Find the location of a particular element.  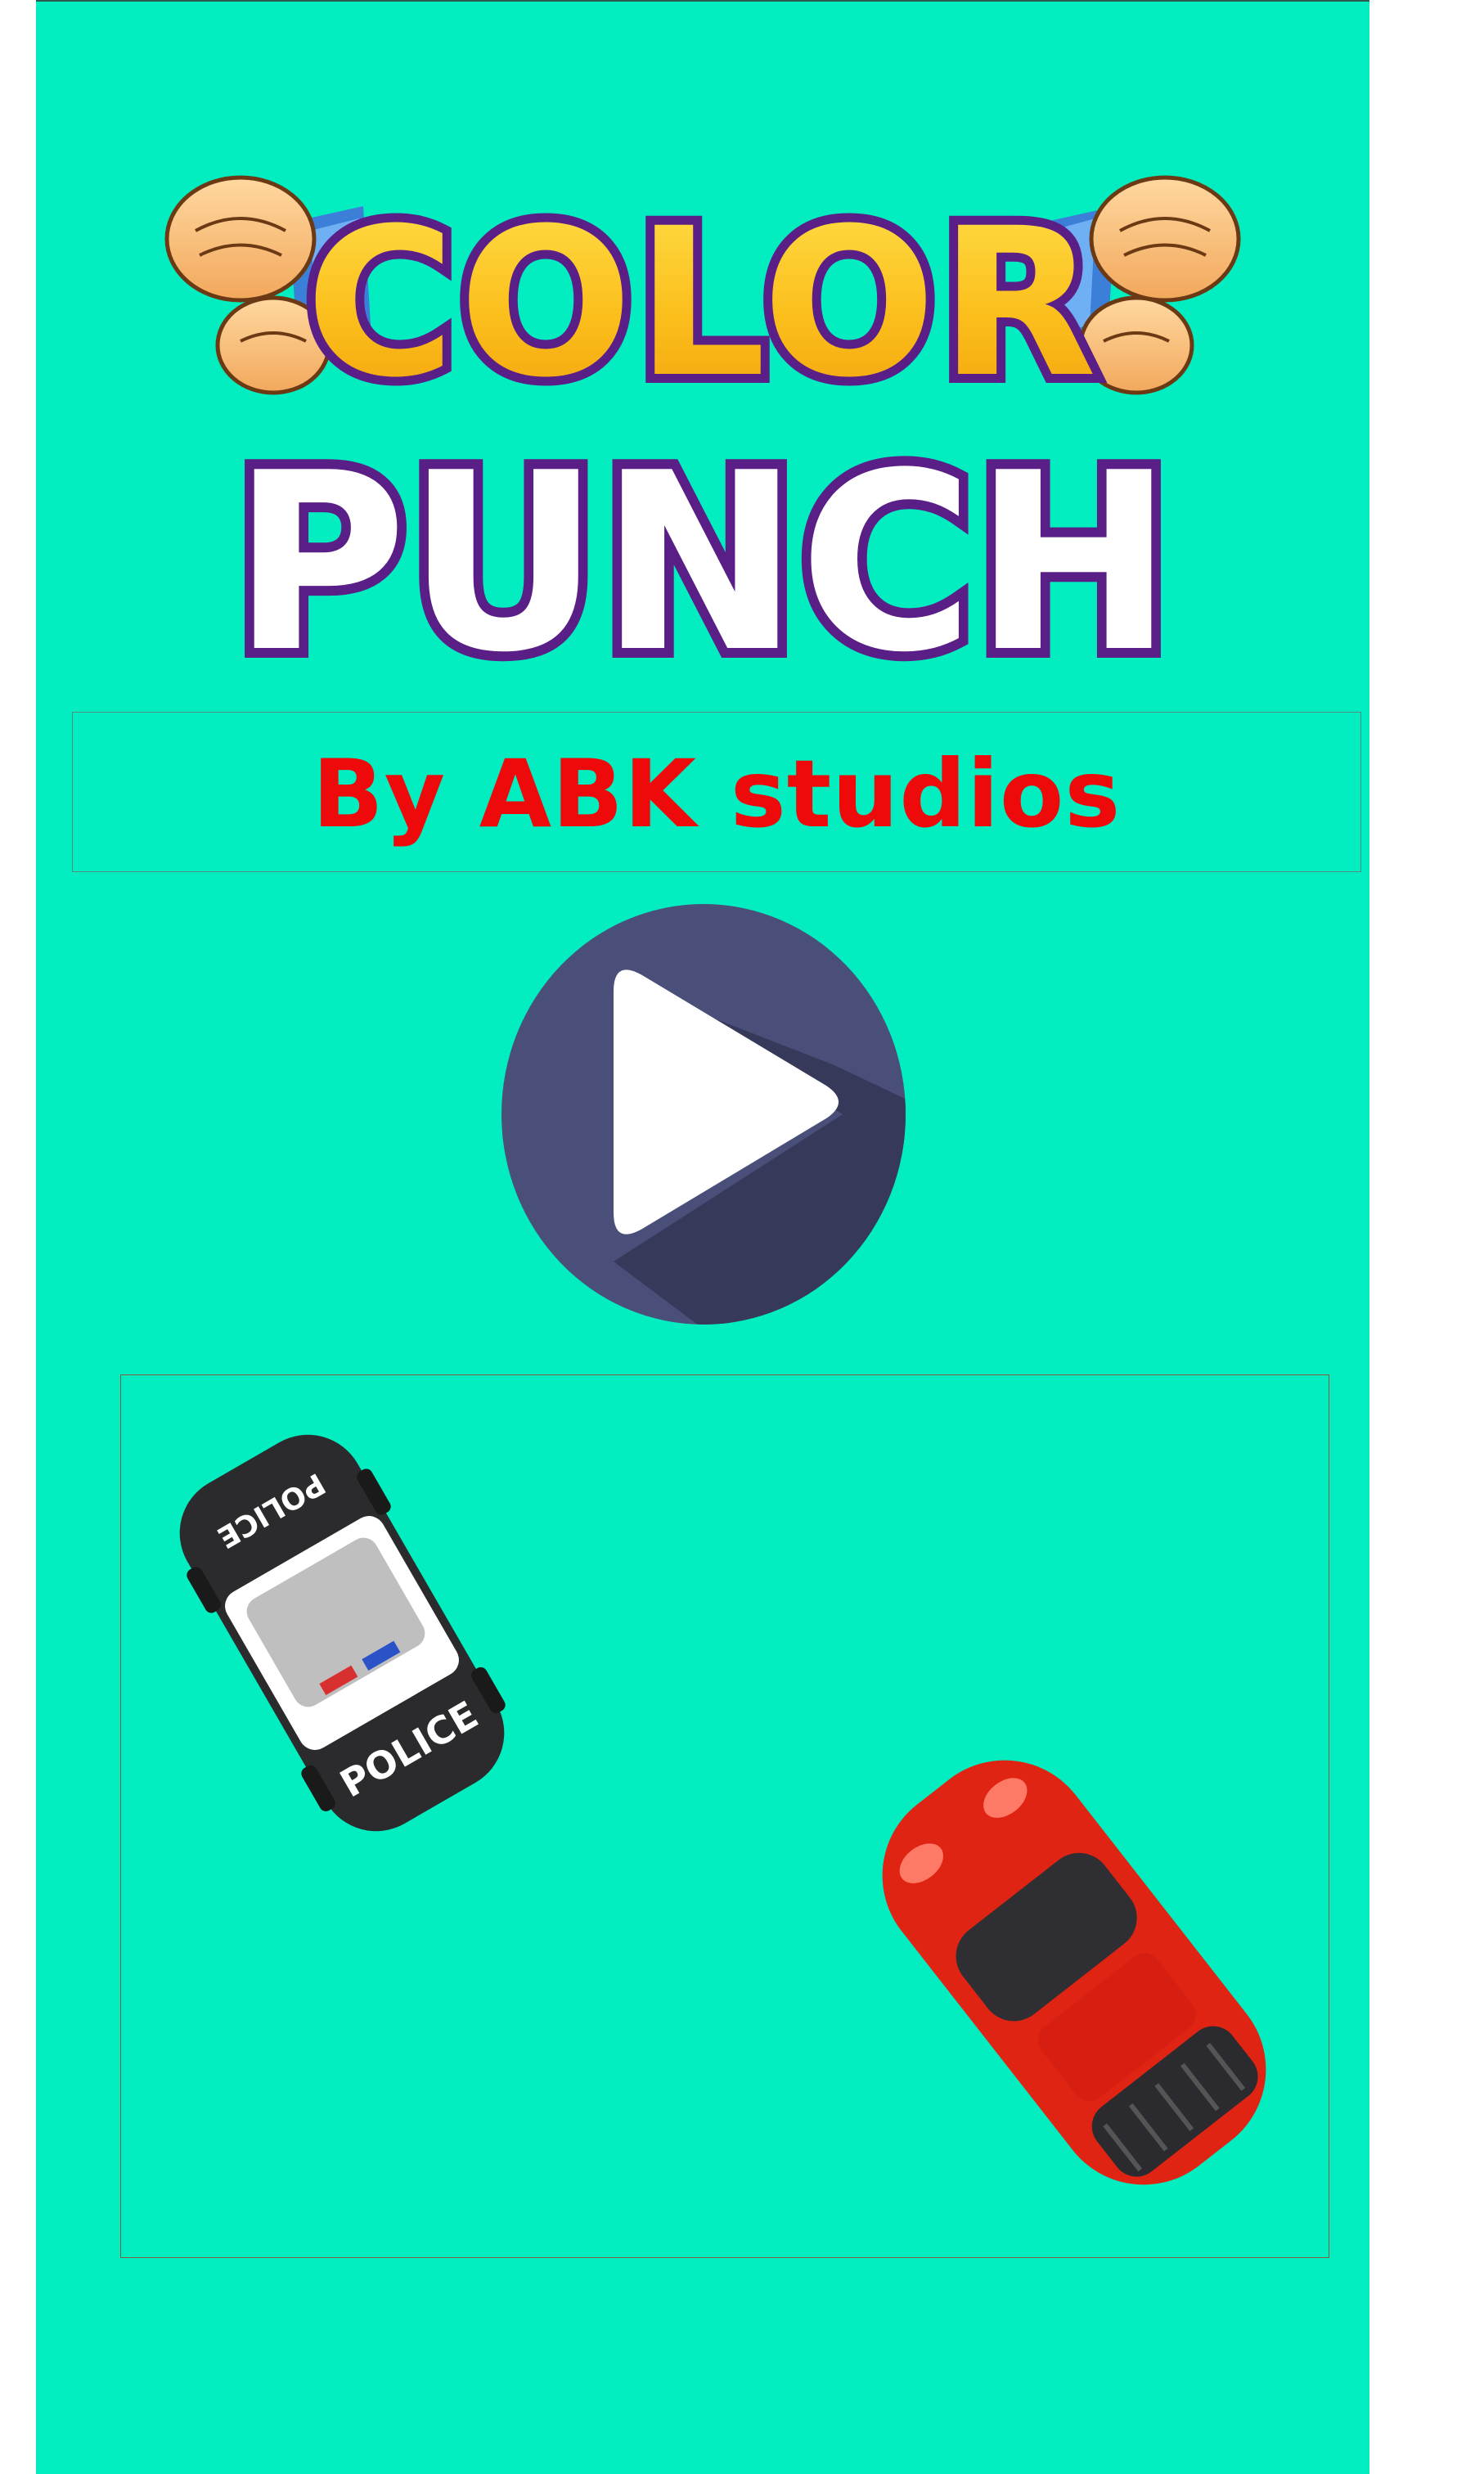

credit-box: By ABK studios is located at coordinates (716, 792).